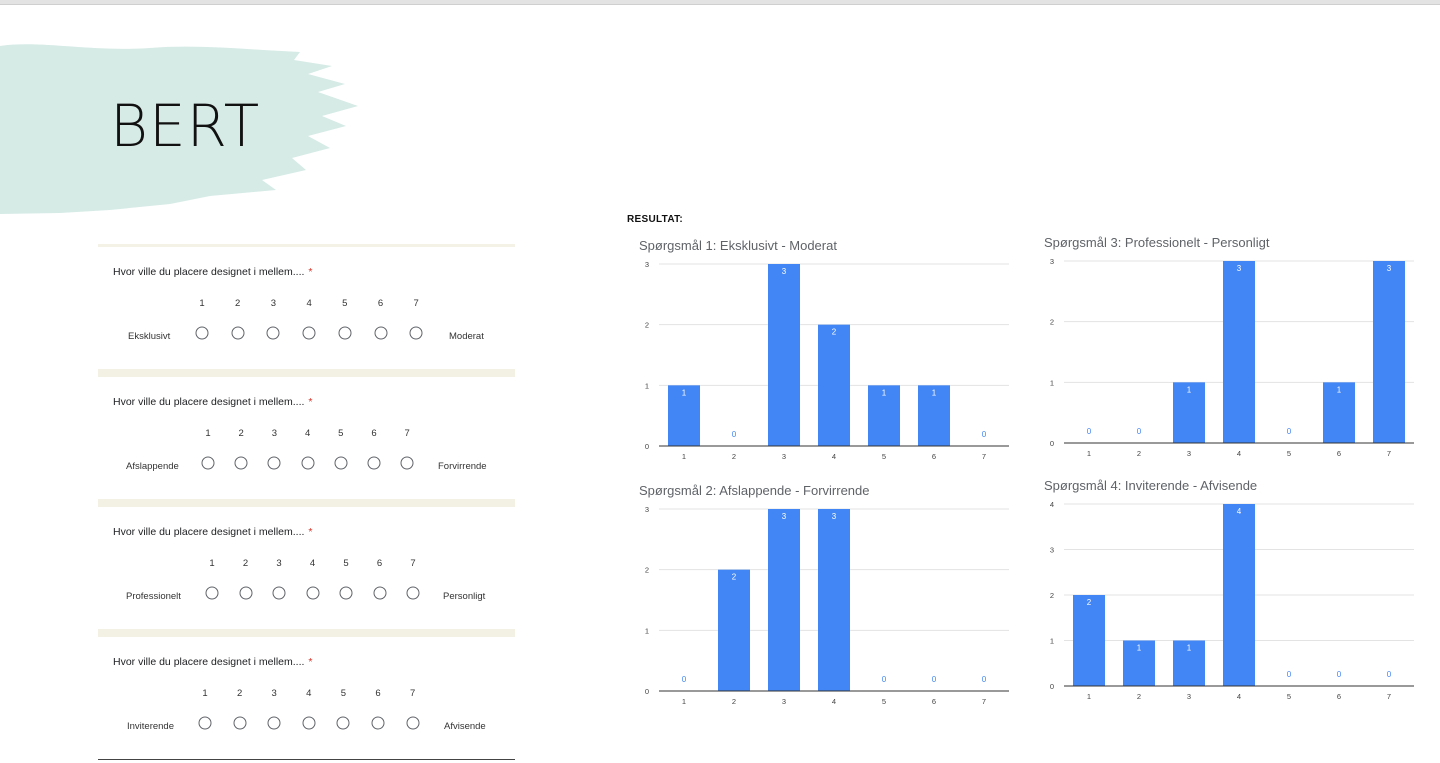 The height and width of the screenshot is (763, 1440). Describe the element at coordinates (754, 490) in the screenshot. I see `chart-title: Spørgsmål 2: Afslappende - Forvirrende` at that location.